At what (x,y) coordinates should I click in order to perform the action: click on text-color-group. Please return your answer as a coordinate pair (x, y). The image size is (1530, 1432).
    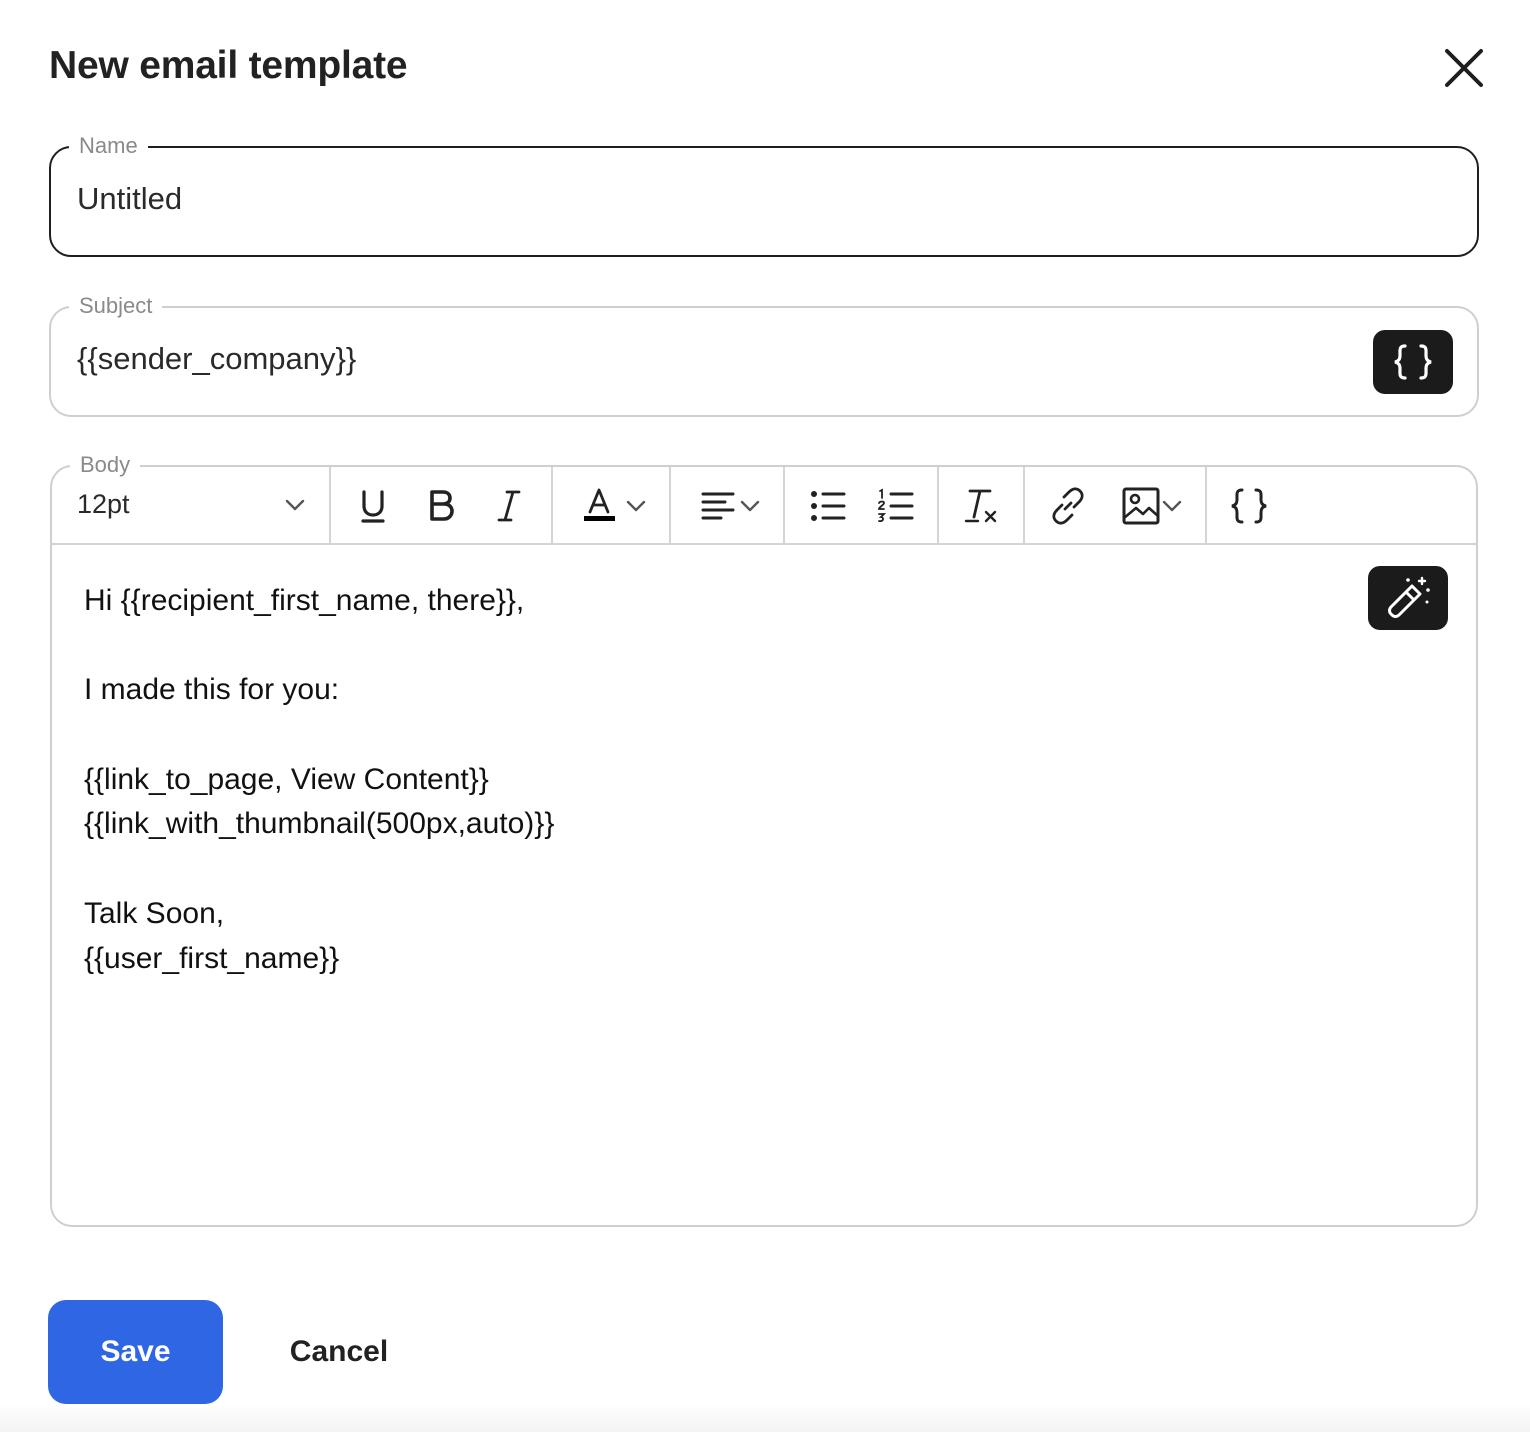
    Looking at the image, I should click on (612, 506).